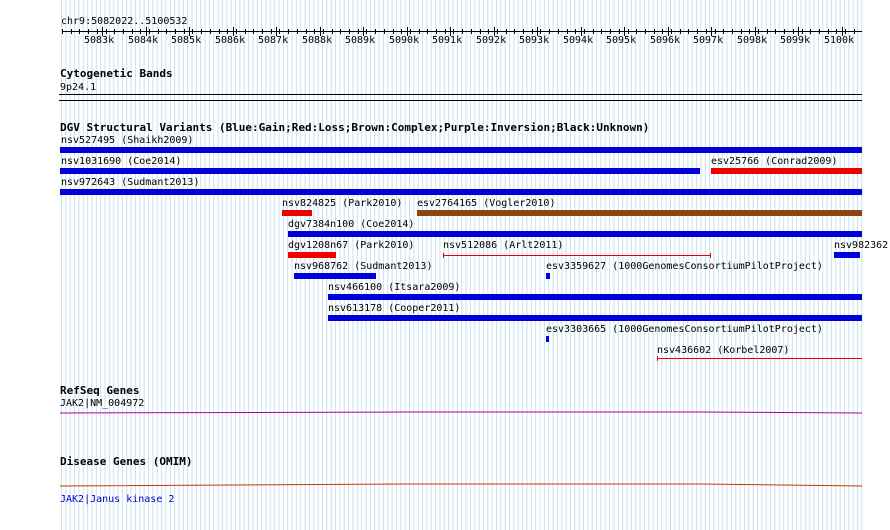  What do you see at coordinates (461, 485) in the screenshot?
I see `omim-gene-line` at bounding box center [461, 485].